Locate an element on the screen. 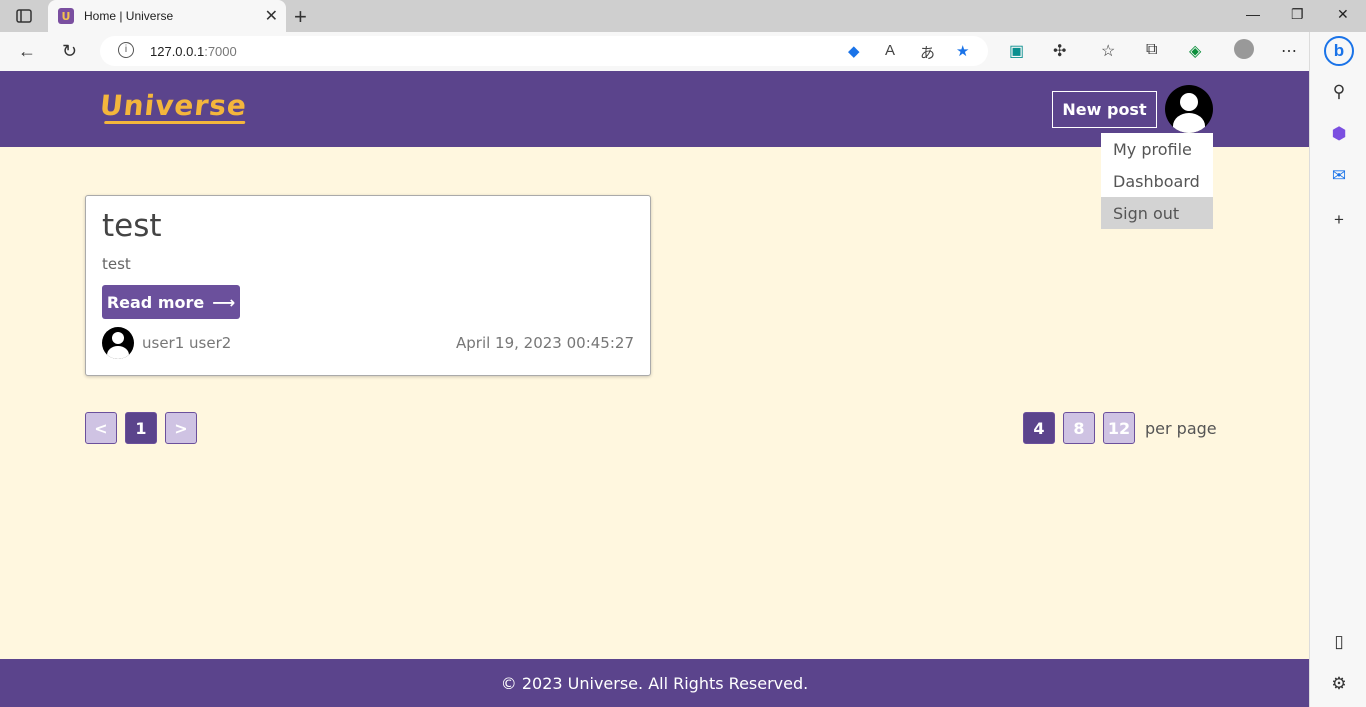  per-page-label: per page is located at coordinates (1181, 428).